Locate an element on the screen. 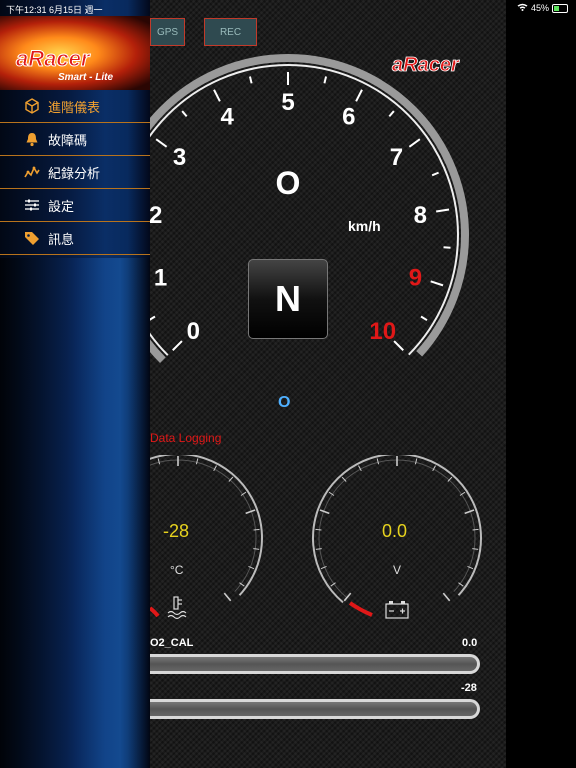 This screenshot has width=576, height=768. voltage-value: 0.0 is located at coordinates (395, 531).